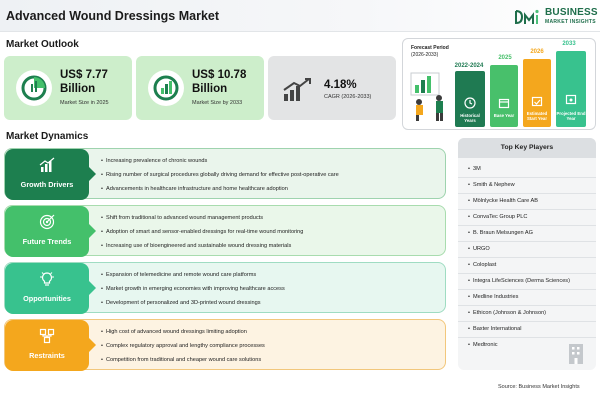 The height and width of the screenshot is (400, 600). Describe the element at coordinates (92, 174) in the screenshot. I see `growth-drivers-arrow` at that location.